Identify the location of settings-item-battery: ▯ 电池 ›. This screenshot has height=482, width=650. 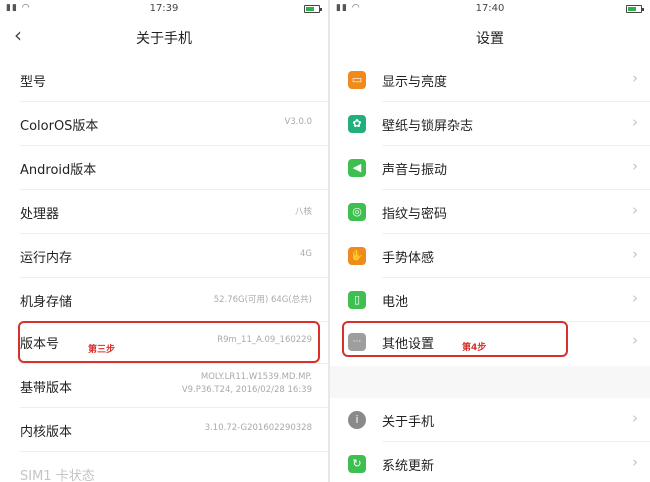
(490, 300).